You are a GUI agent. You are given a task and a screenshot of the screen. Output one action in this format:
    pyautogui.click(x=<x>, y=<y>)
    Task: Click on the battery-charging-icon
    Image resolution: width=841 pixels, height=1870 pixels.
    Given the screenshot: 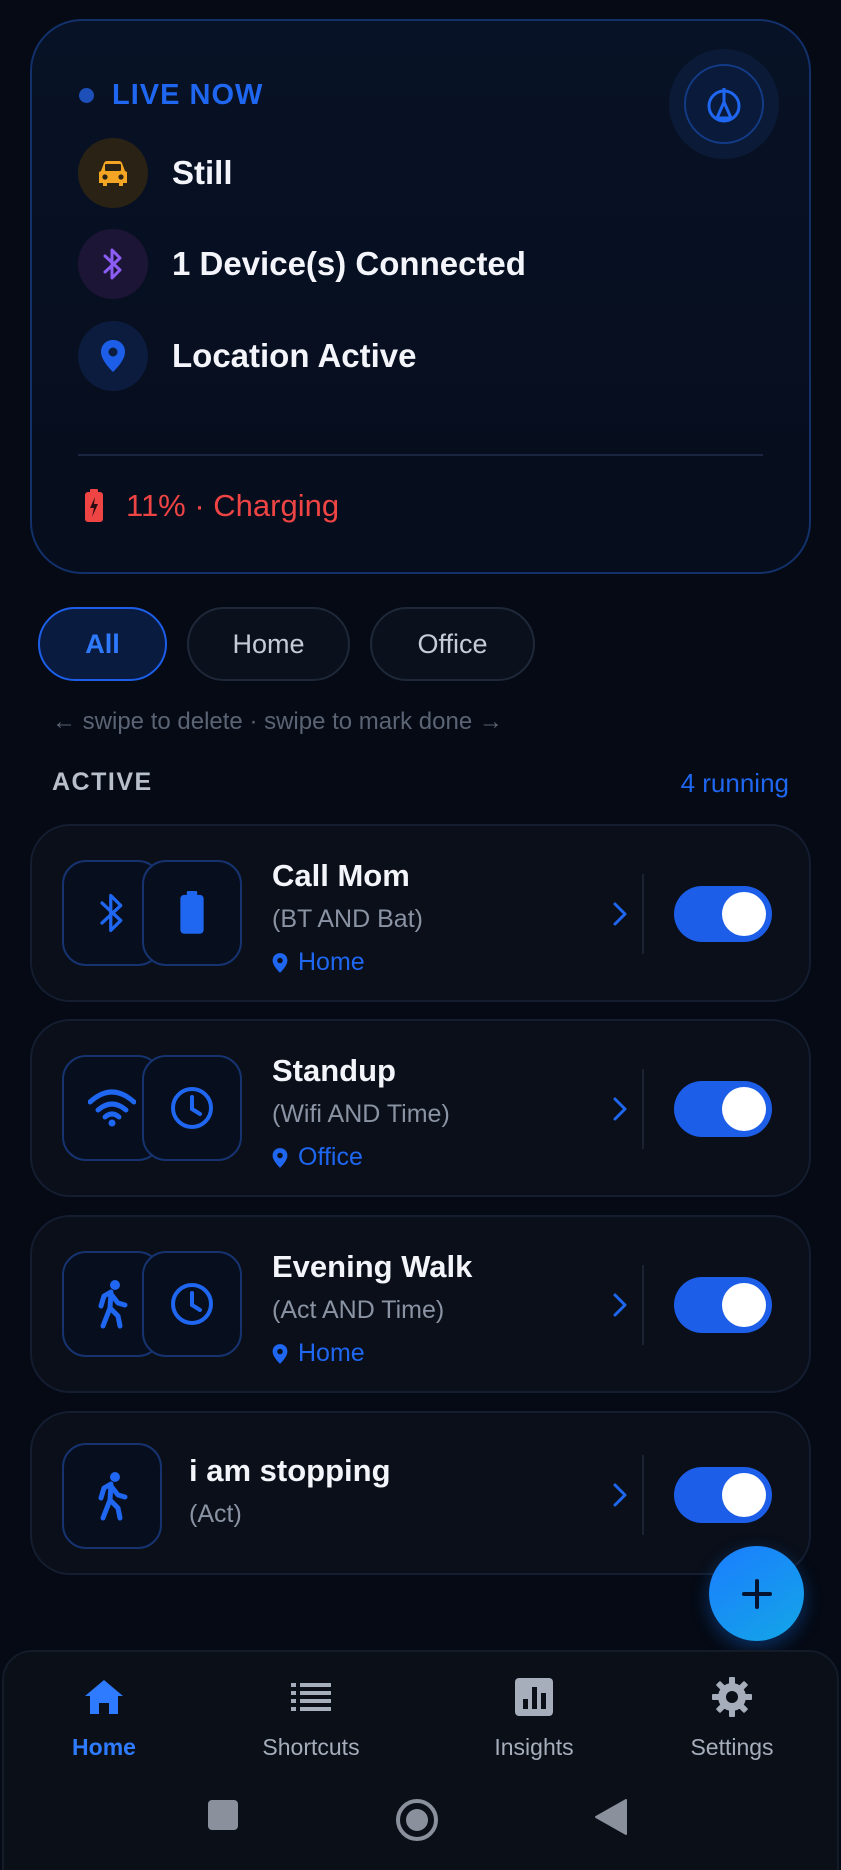 What is the action you would take?
    pyautogui.click(x=94, y=505)
    